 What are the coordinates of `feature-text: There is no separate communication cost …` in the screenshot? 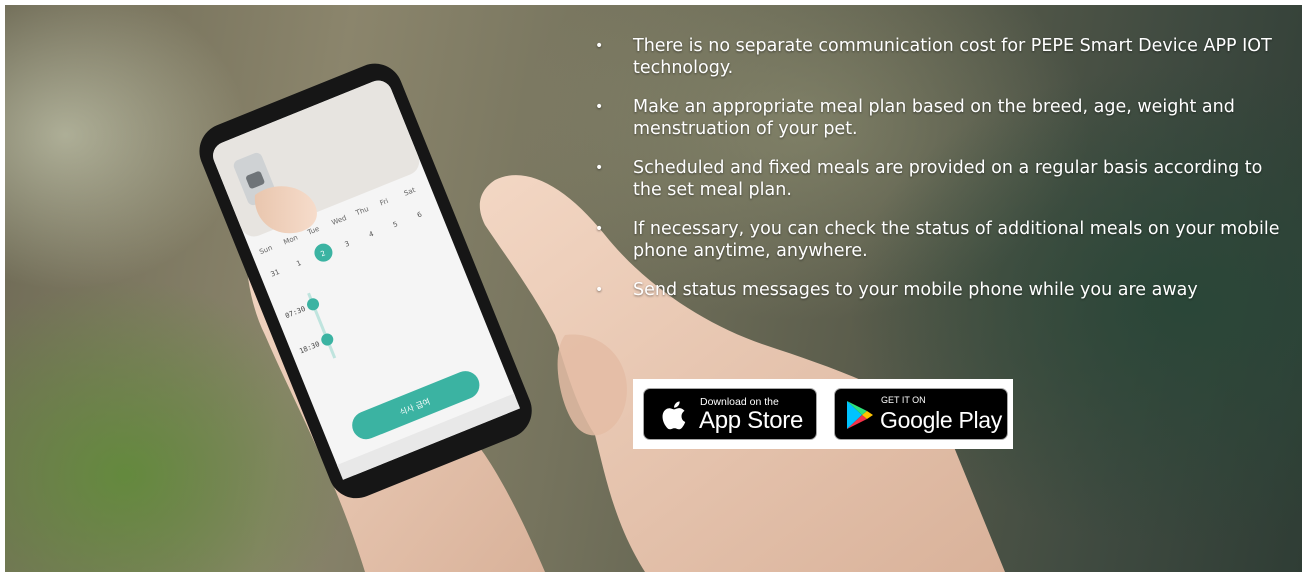 It's located at (952, 57).